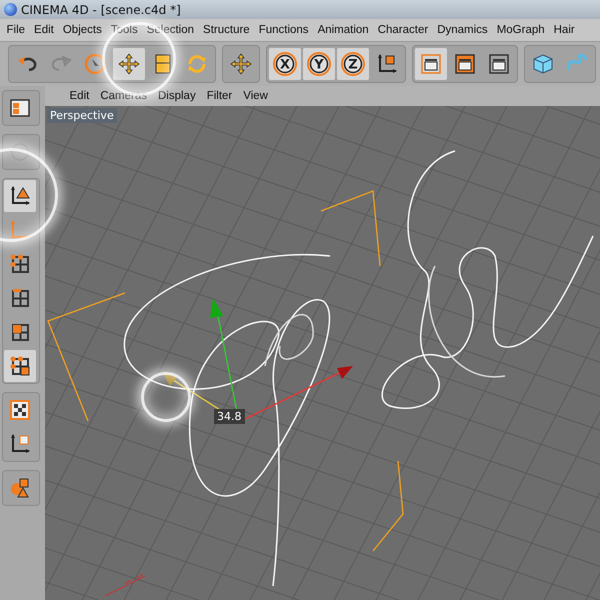 The height and width of the screenshot is (600, 600). What do you see at coordinates (82, 115) in the screenshot?
I see `camera-label: Perspective` at bounding box center [82, 115].